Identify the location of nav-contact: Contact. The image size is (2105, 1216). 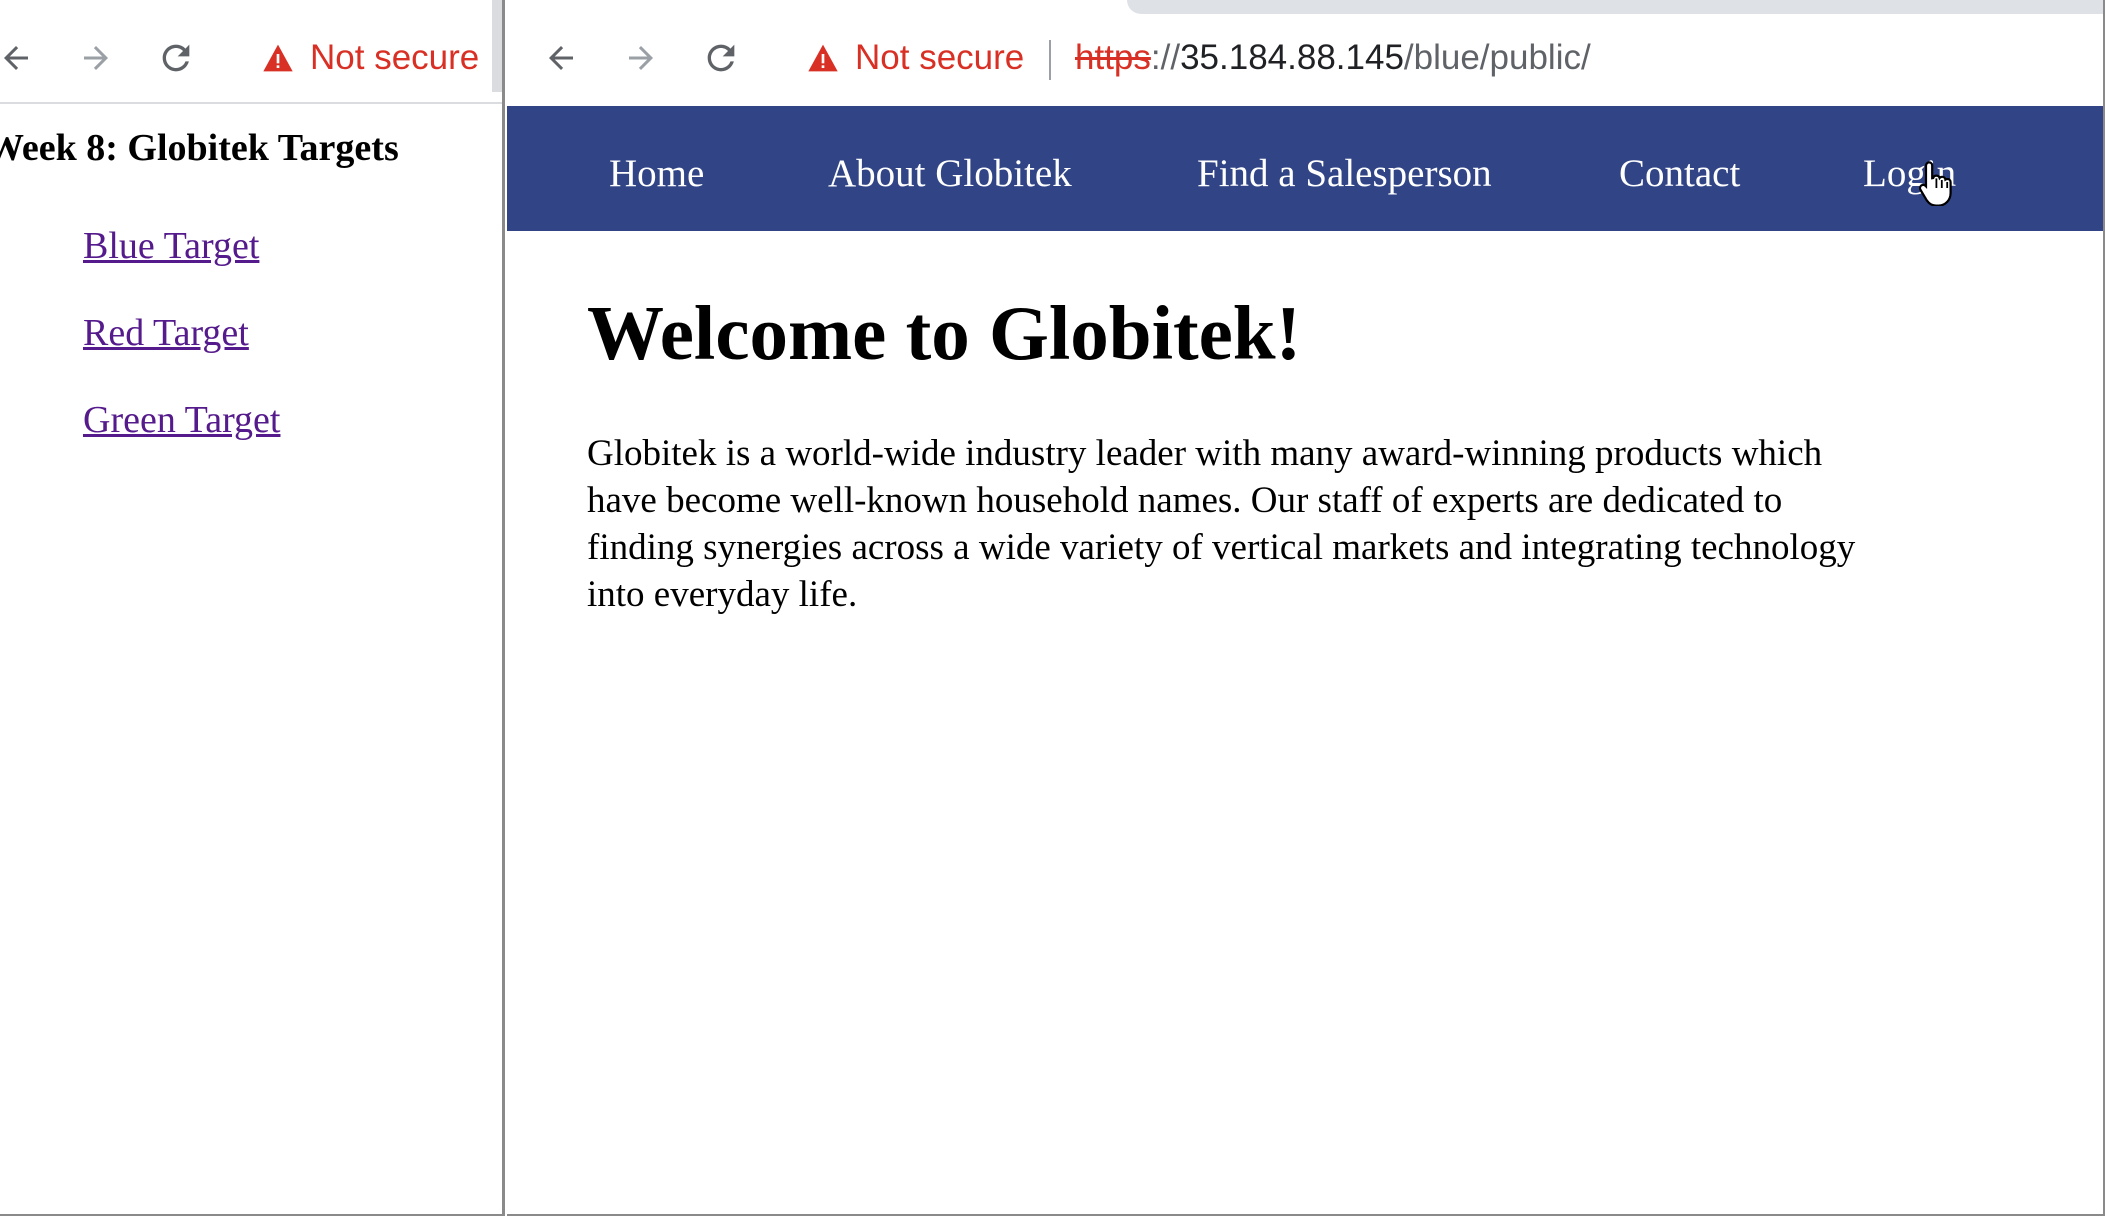
(1679, 168).